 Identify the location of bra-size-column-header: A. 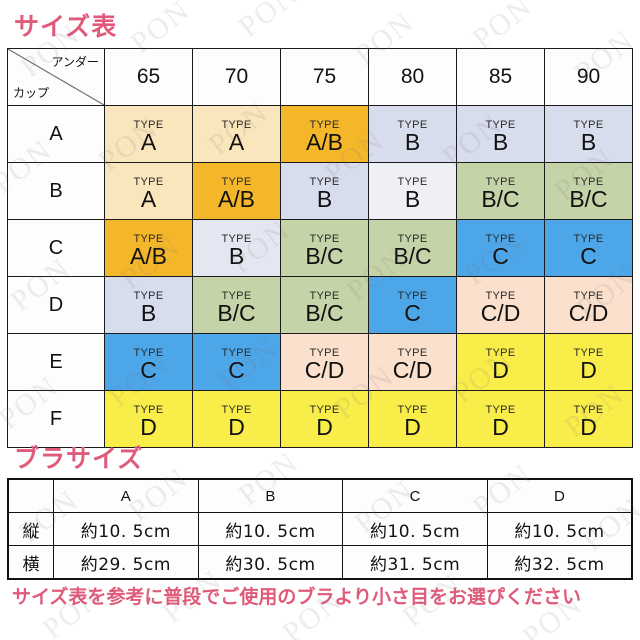
(126, 495).